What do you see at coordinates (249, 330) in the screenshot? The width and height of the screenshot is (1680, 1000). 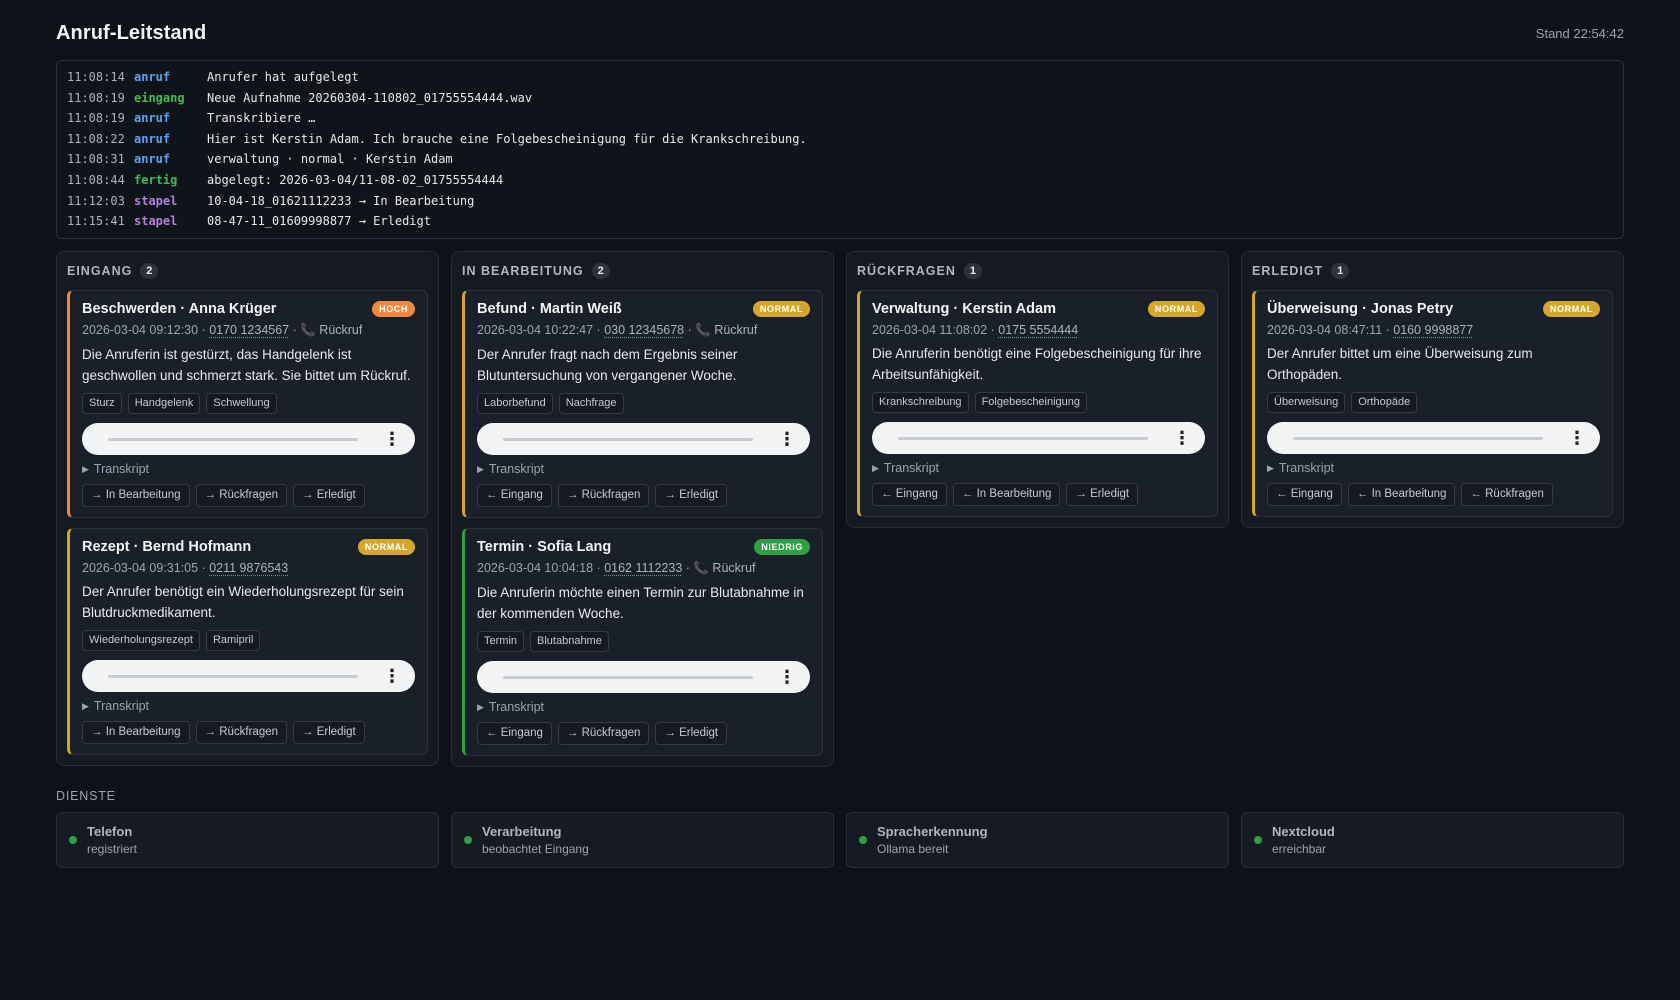 I see `phone-number: 0170 1234567` at bounding box center [249, 330].